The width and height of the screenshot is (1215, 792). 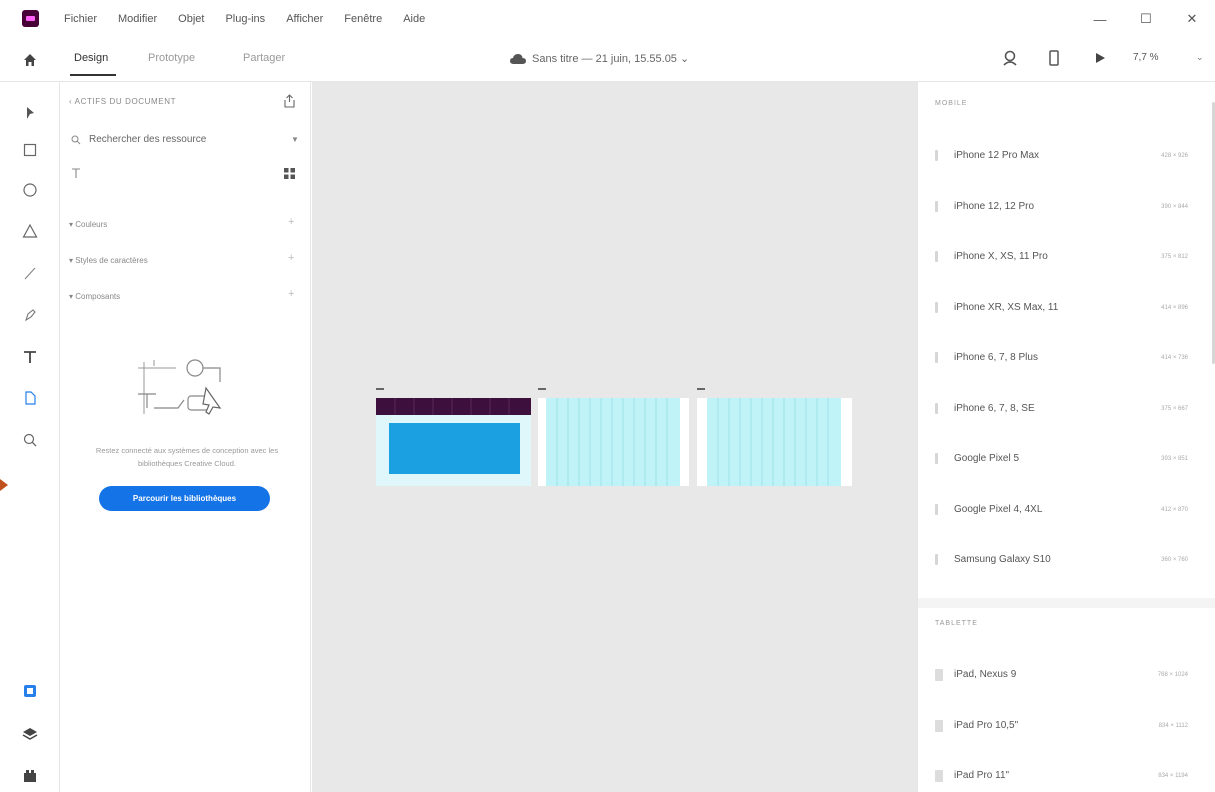 I want to click on menu-aide: Aide, so click(x=414, y=19).